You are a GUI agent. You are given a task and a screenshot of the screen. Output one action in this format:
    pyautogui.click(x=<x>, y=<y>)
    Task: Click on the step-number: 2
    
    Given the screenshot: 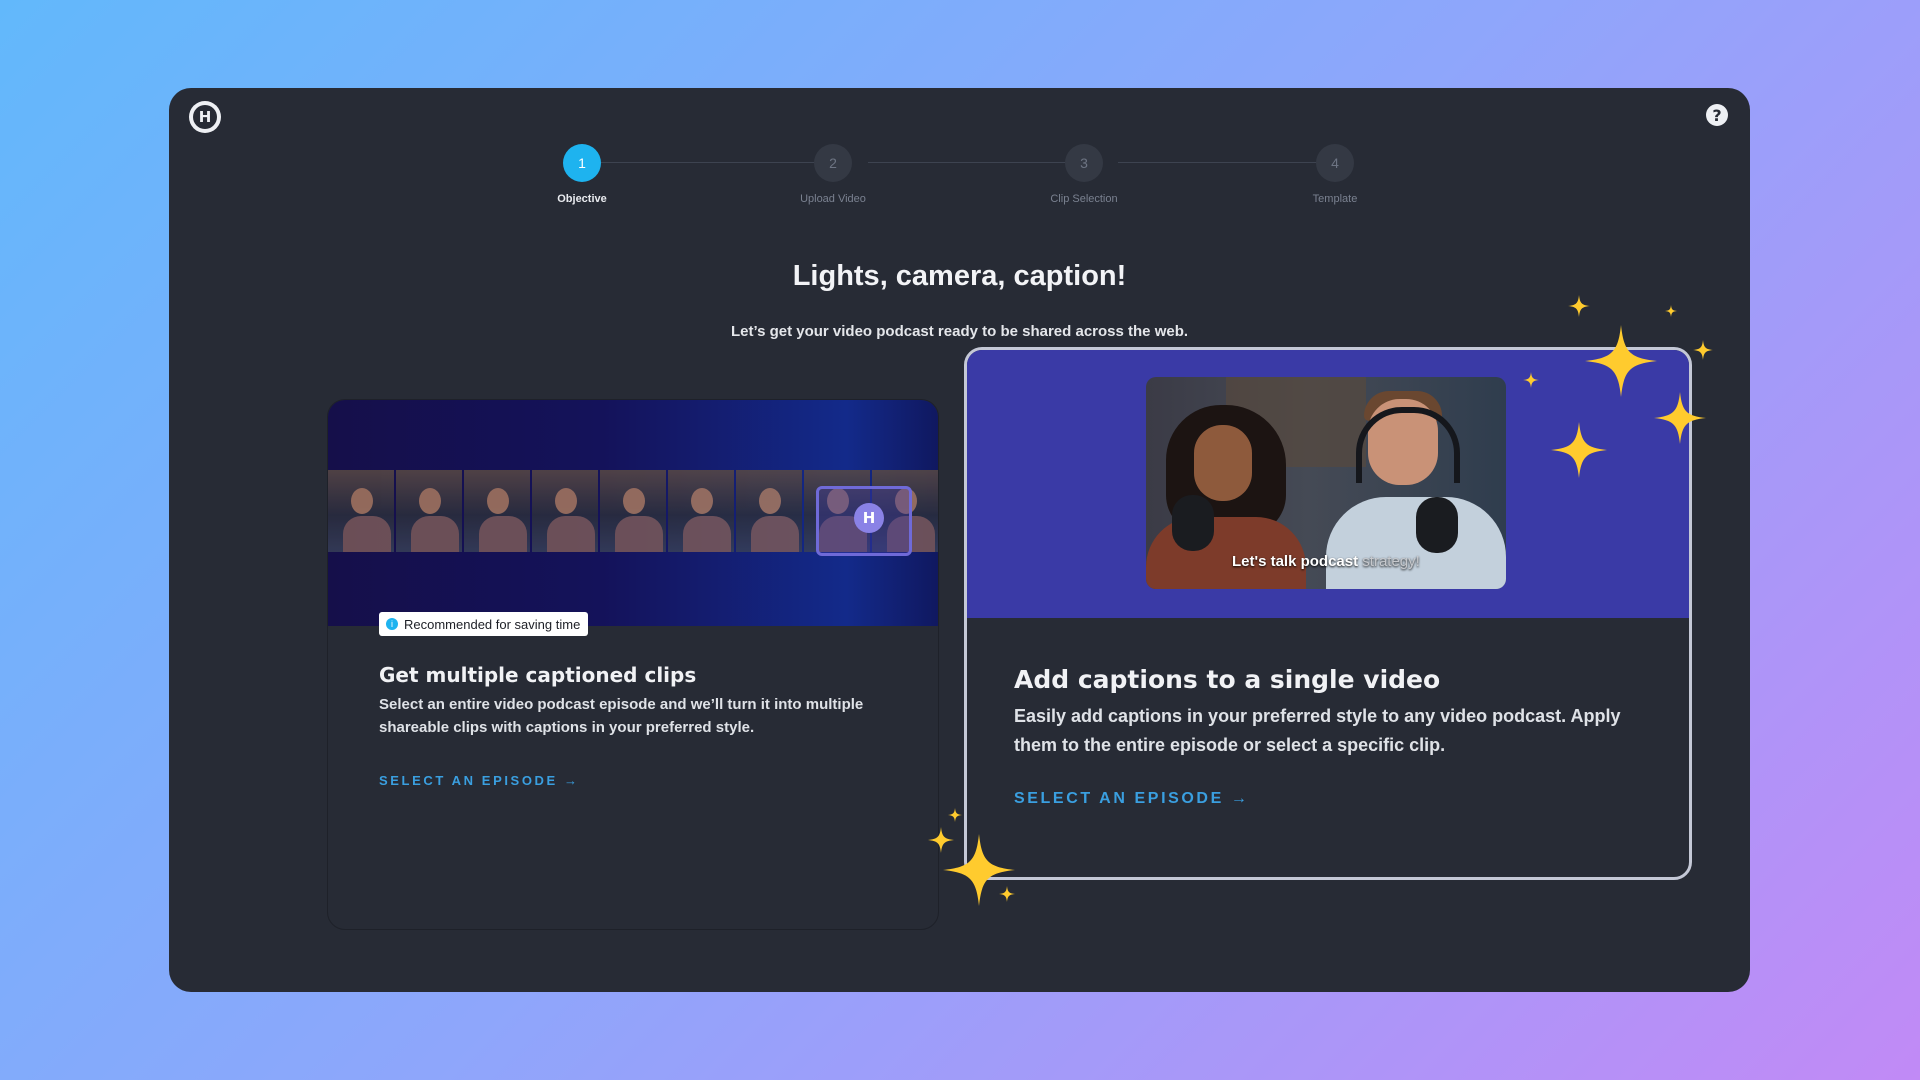 What is the action you would take?
    pyautogui.click(x=833, y=163)
    